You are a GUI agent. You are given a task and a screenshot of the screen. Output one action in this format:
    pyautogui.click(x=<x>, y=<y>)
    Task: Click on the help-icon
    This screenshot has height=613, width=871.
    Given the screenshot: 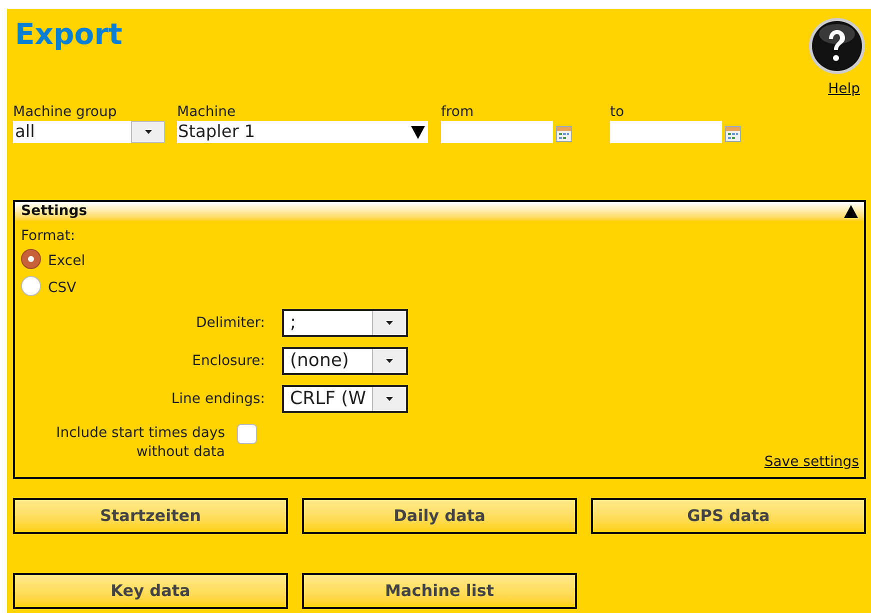 What is the action you would take?
    pyautogui.click(x=837, y=46)
    